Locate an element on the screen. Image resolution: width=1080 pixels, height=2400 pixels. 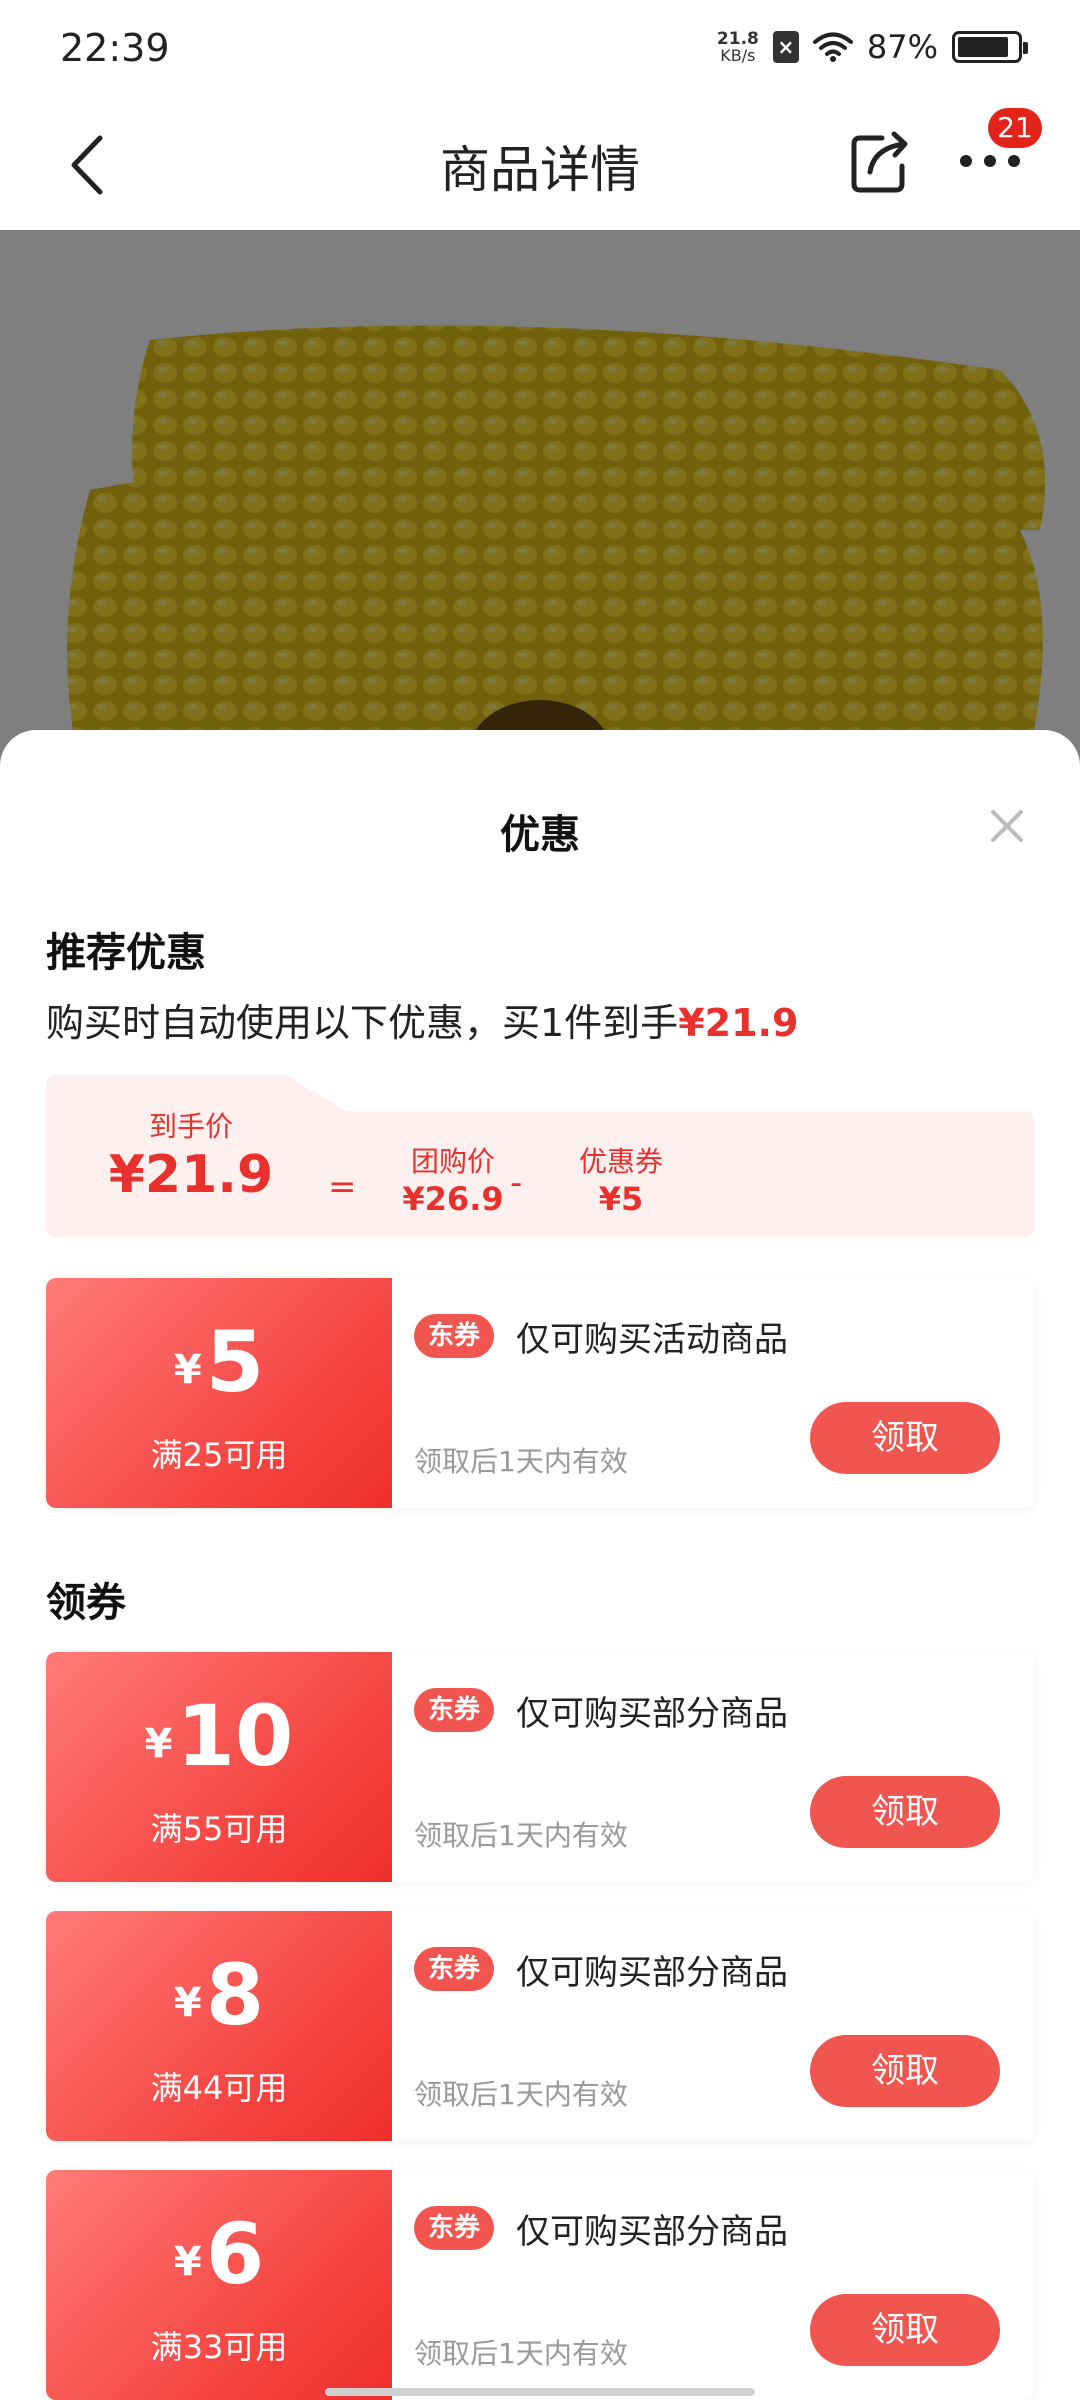
coupon-value: 6 is located at coordinates (235, 2254).